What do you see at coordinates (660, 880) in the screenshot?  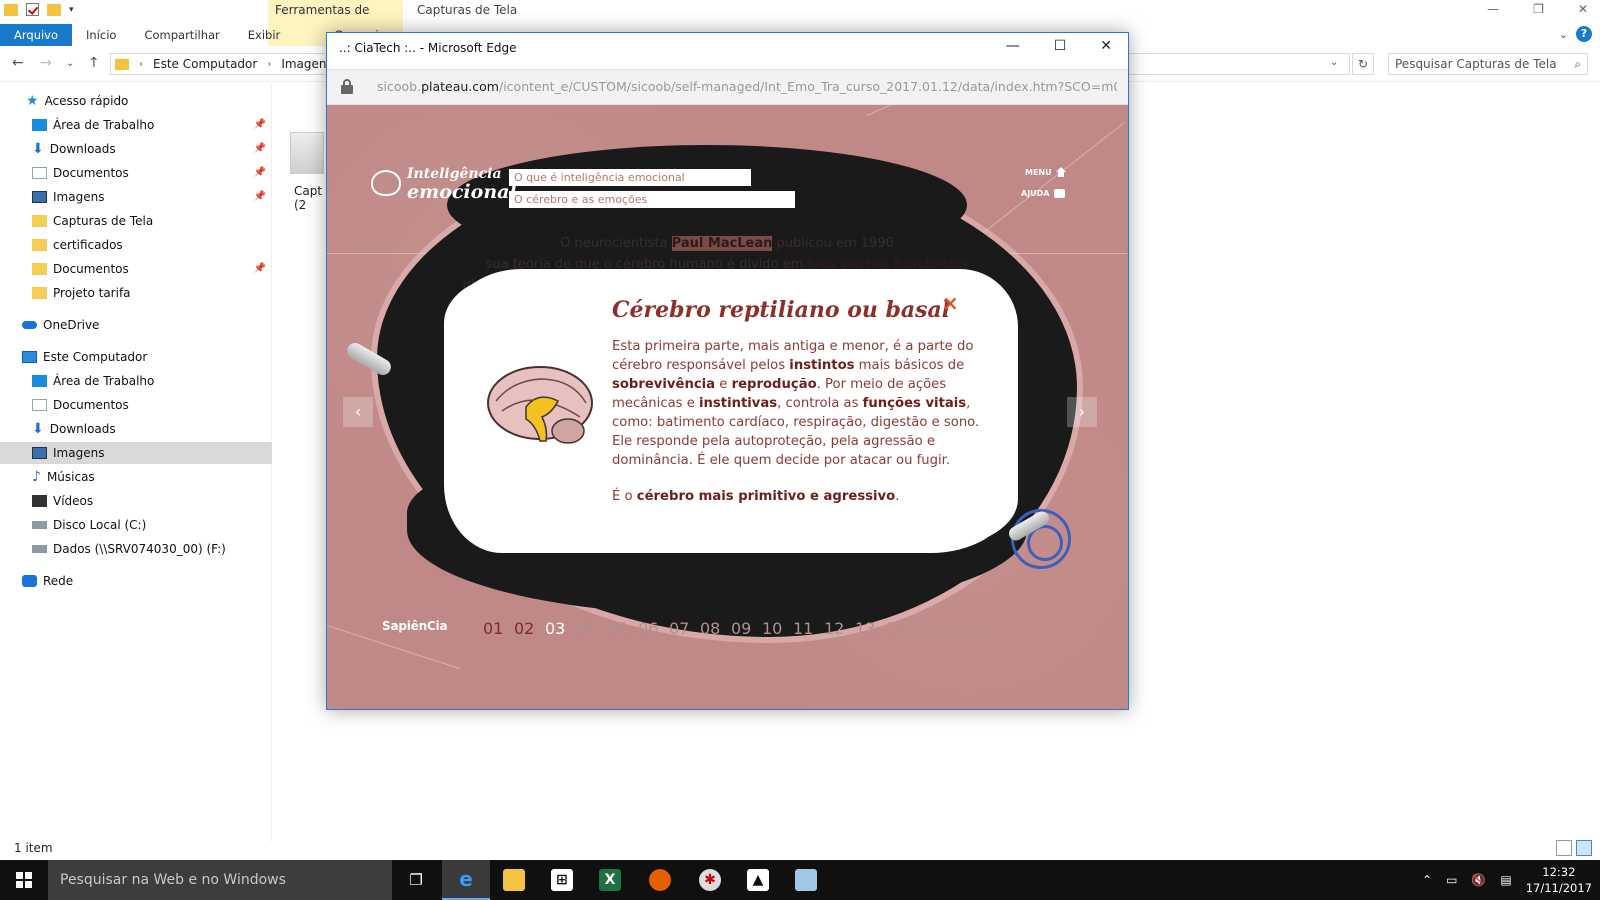 I see `taskbar-firefox` at bounding box center [660, 880].